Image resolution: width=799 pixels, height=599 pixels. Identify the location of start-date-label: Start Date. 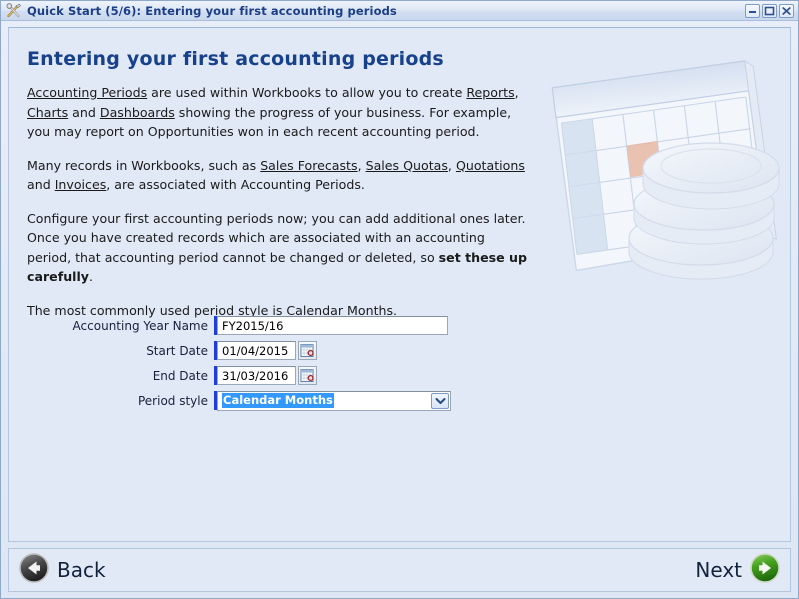
(177, 350).